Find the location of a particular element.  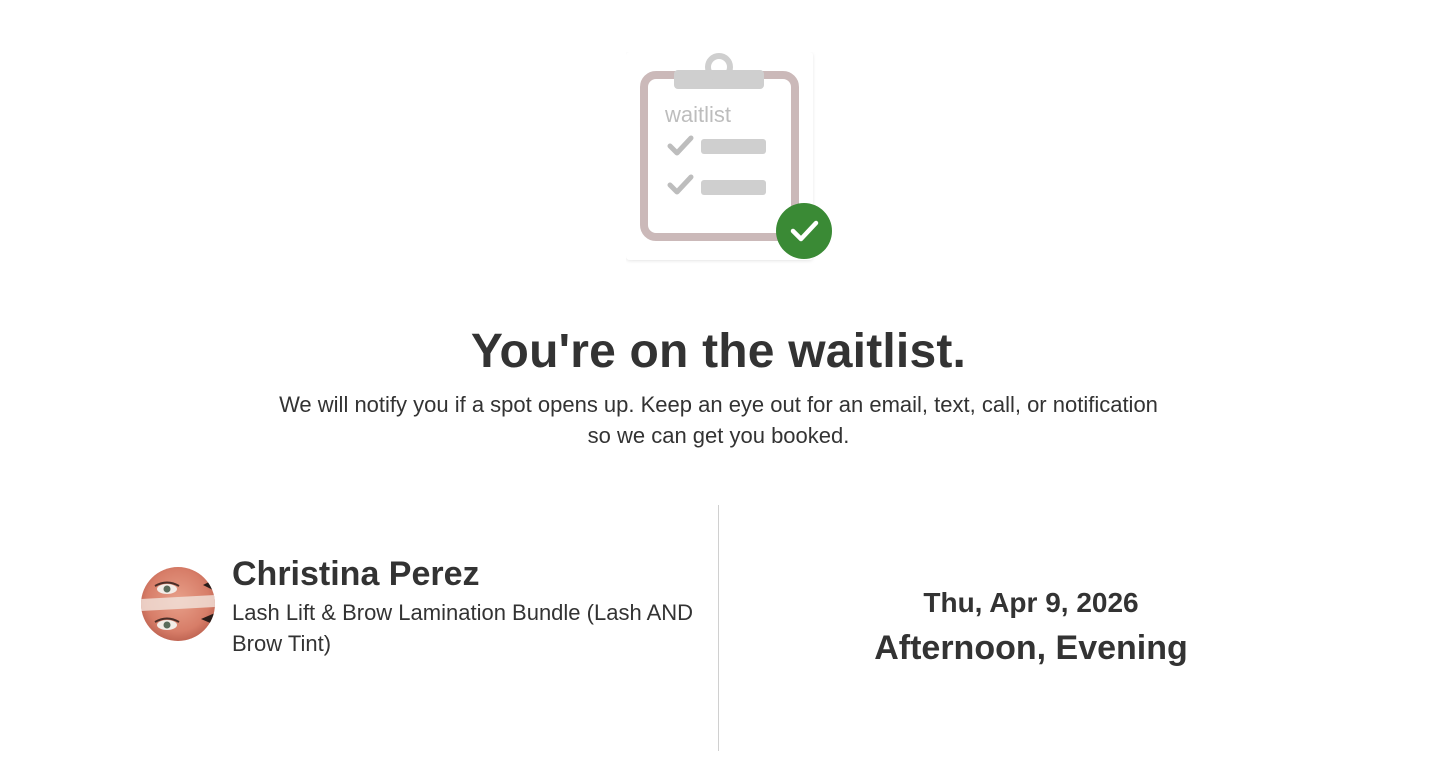

waitlist-time-window: Afternoon, Evening is located at coordinates (1031, 648).